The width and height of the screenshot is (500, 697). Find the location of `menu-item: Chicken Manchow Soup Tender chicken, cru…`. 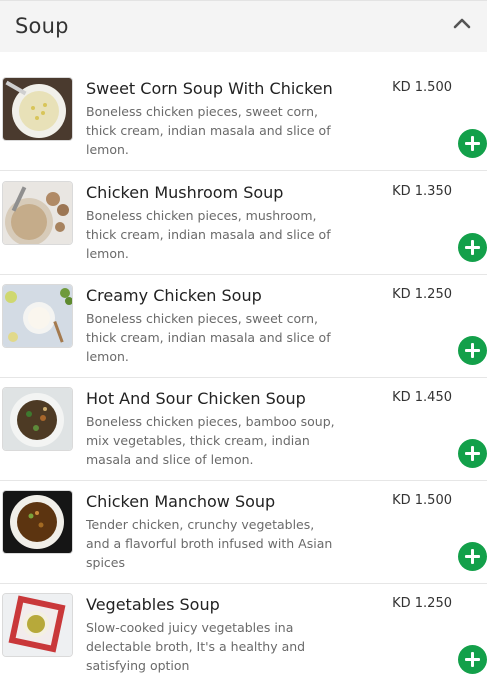

menu-item: Chicken Manchow Soup Tender chicken, cru… is located at coordinates (243, 532).